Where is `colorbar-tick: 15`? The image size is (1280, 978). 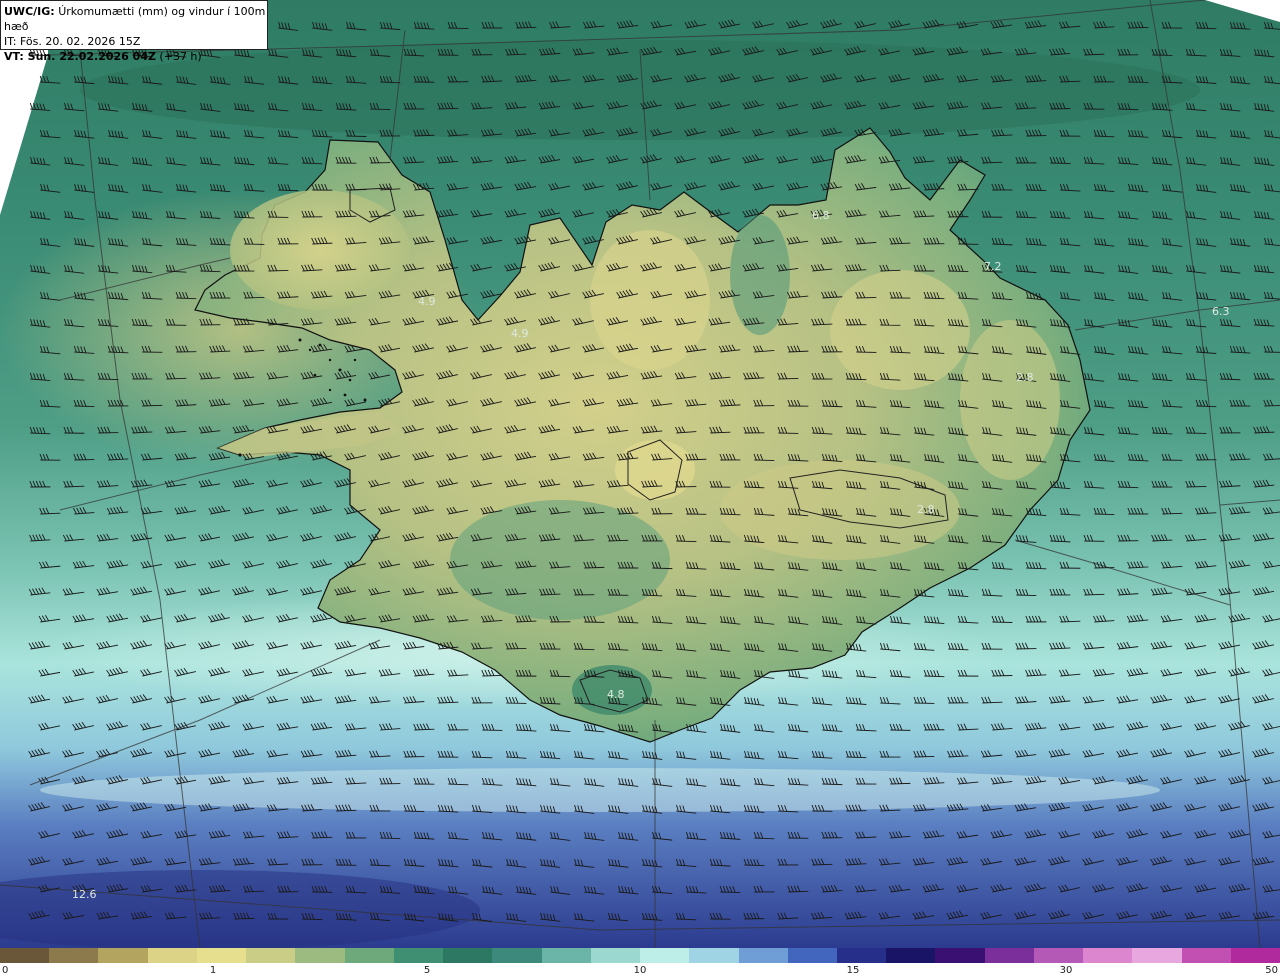 colorbar-tick: 15 is located at coordinates (853, 970).